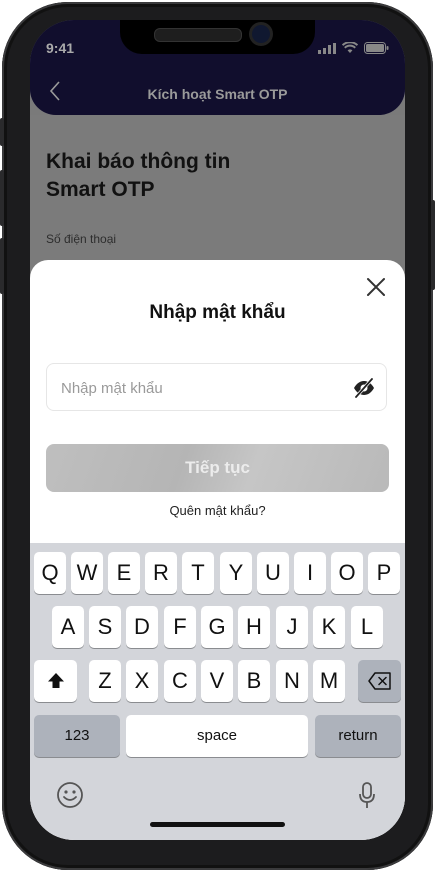 The image size is (435, 872). What do you see at coordinates (2, 266) in the screenshot?
I see `volume-down-button` at bounding box center [2, 266].